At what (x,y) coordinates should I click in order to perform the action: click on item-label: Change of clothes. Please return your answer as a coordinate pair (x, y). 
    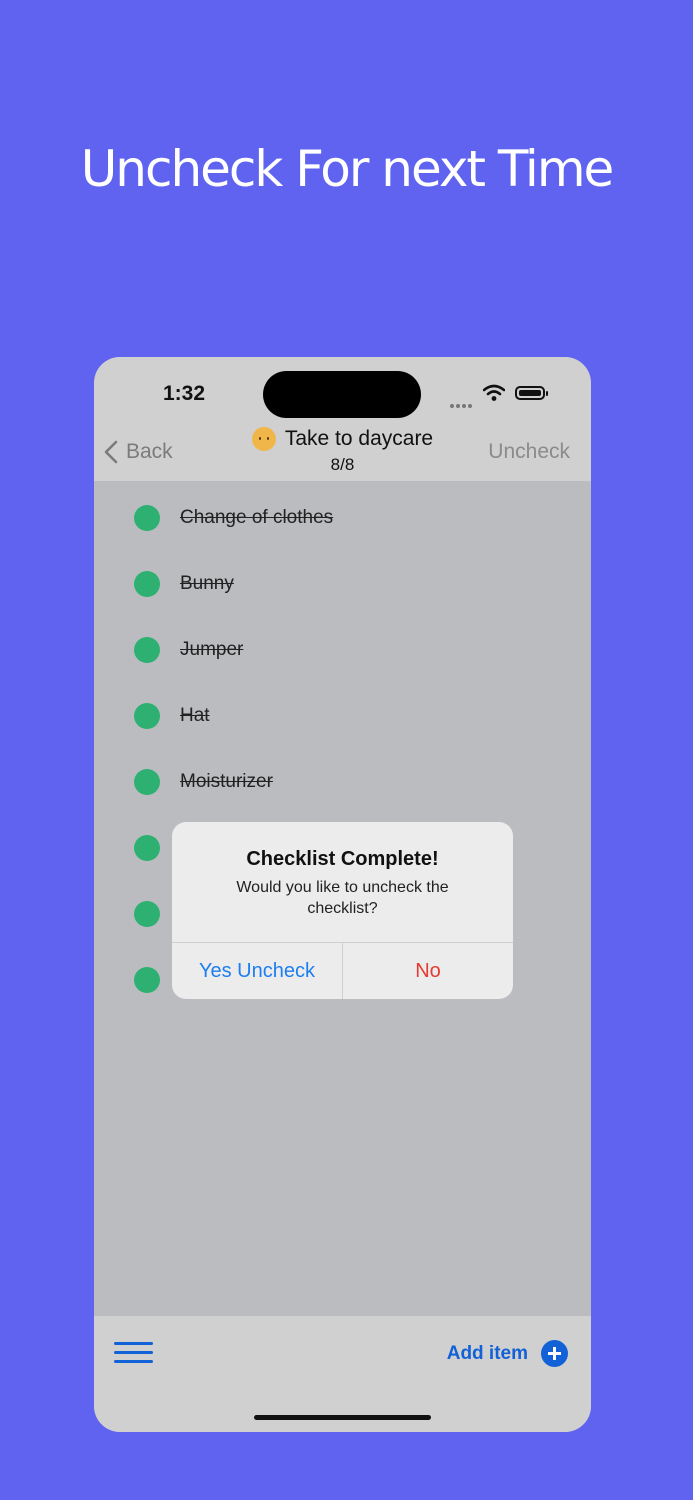
    Looking at the image, I should click on (257, 517).